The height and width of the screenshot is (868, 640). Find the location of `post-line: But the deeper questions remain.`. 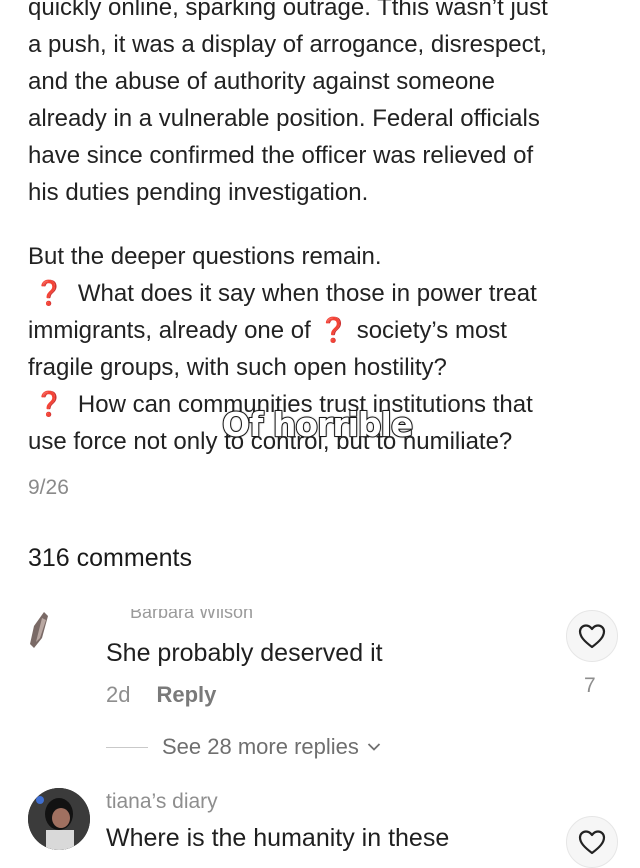

post-line: But the deeper questions remain. is located at coordinates (205, 256).